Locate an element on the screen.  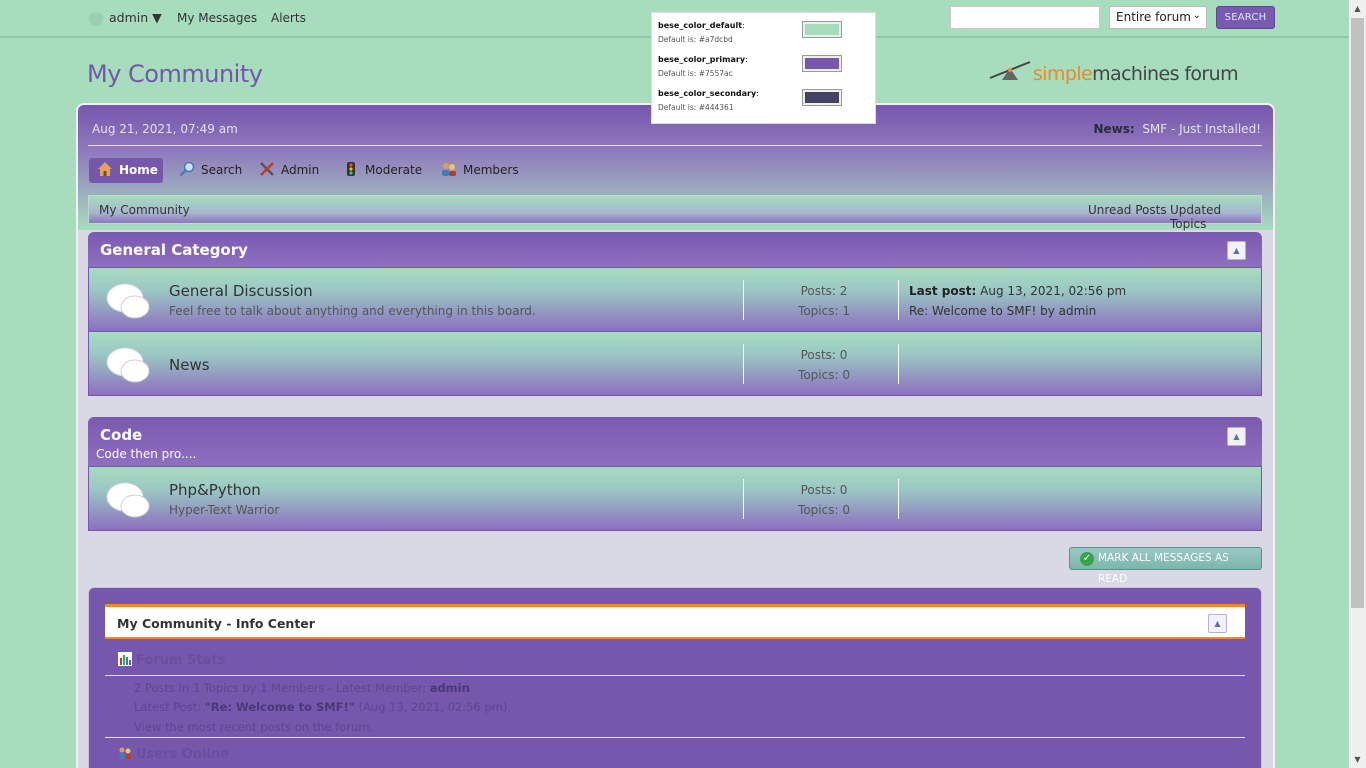
breadcrumb: My Community is located at coordinates (144, 210).